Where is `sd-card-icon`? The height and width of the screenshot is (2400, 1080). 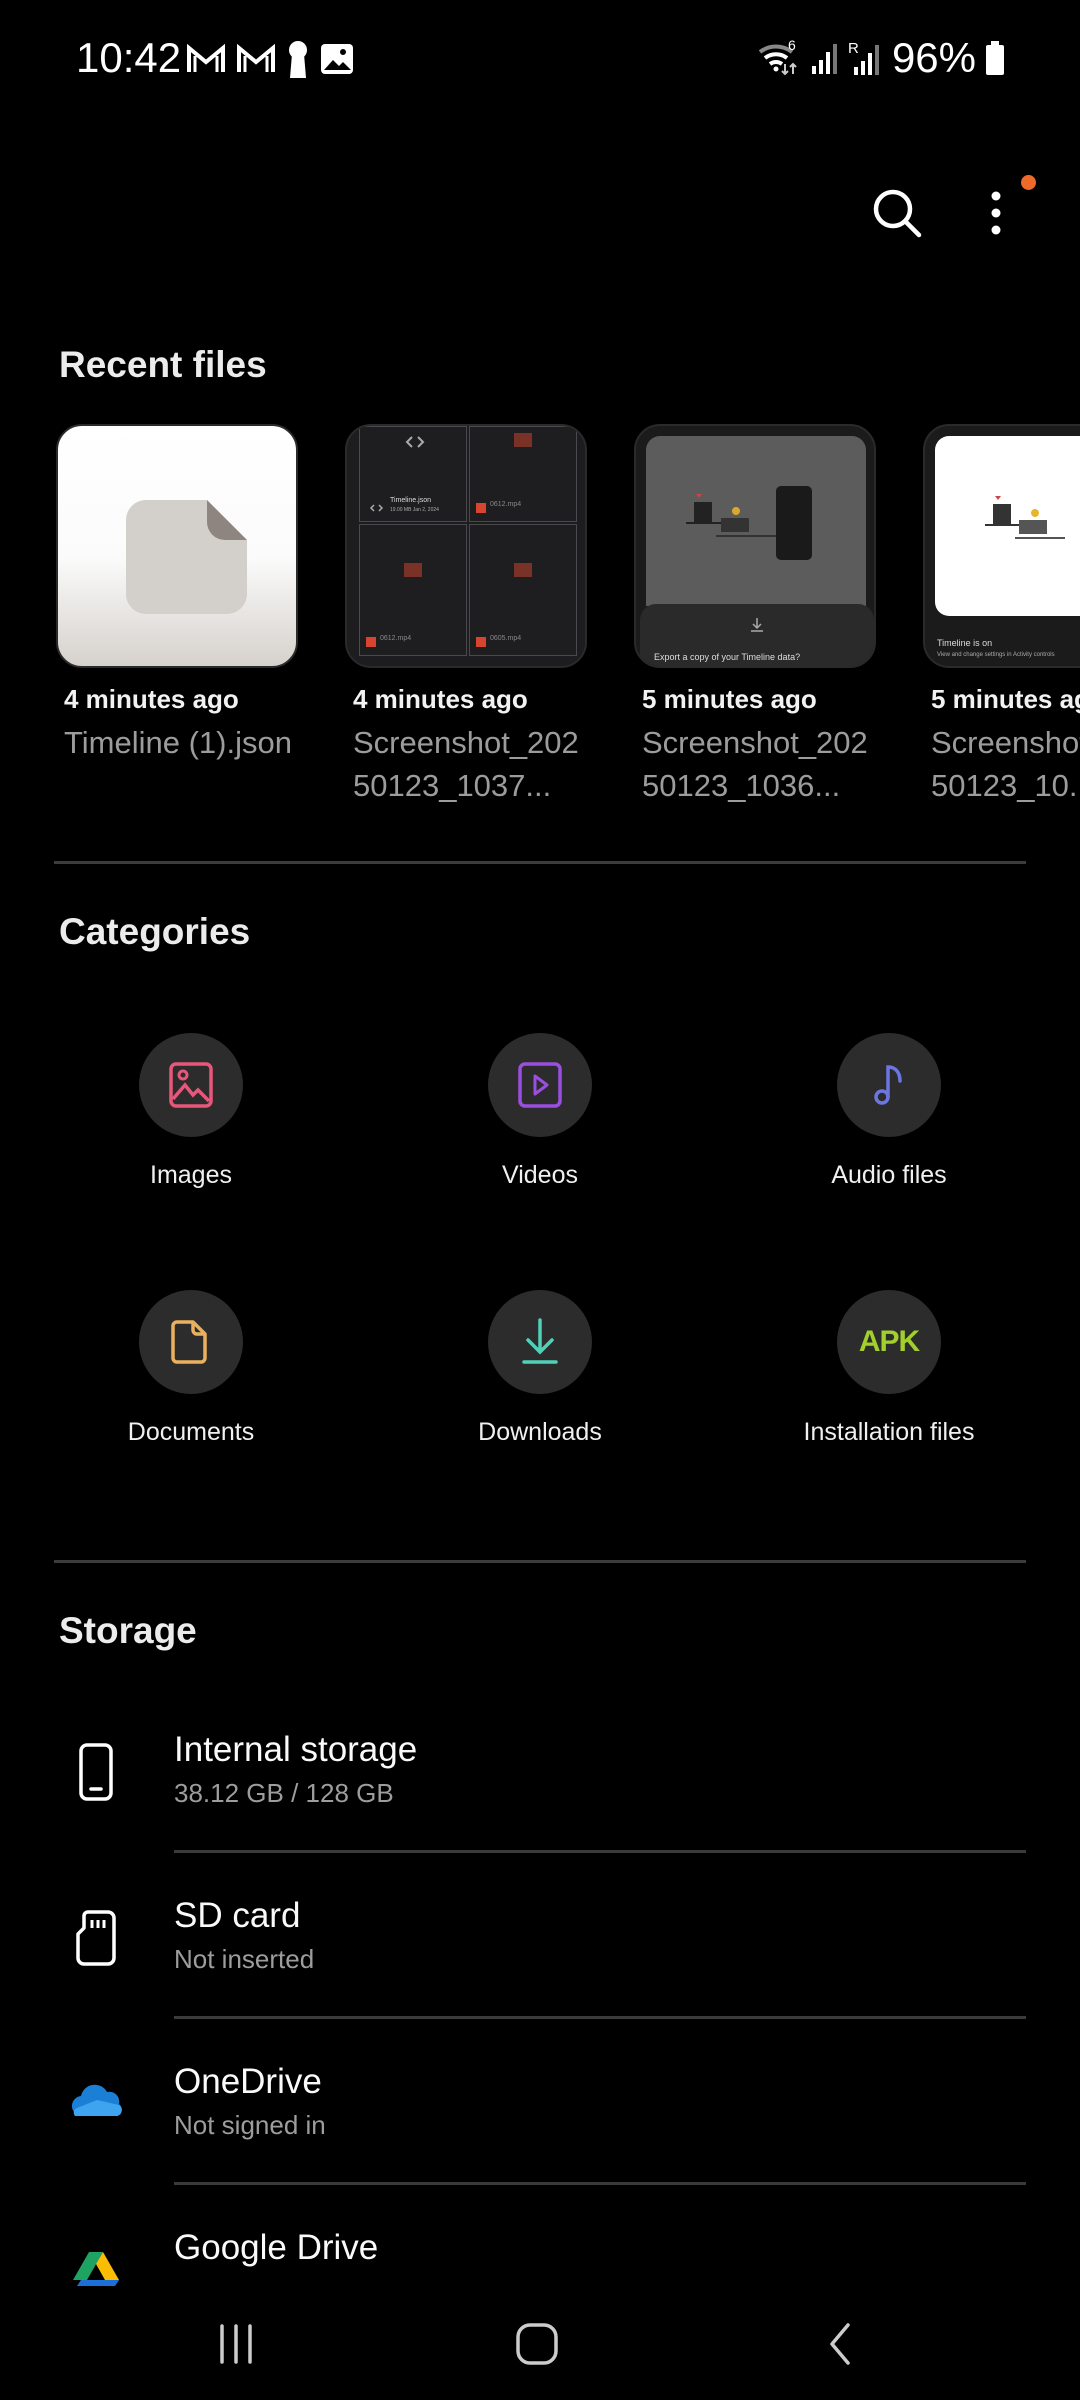 sd-card-icon is located at coordinates (96, 1938).